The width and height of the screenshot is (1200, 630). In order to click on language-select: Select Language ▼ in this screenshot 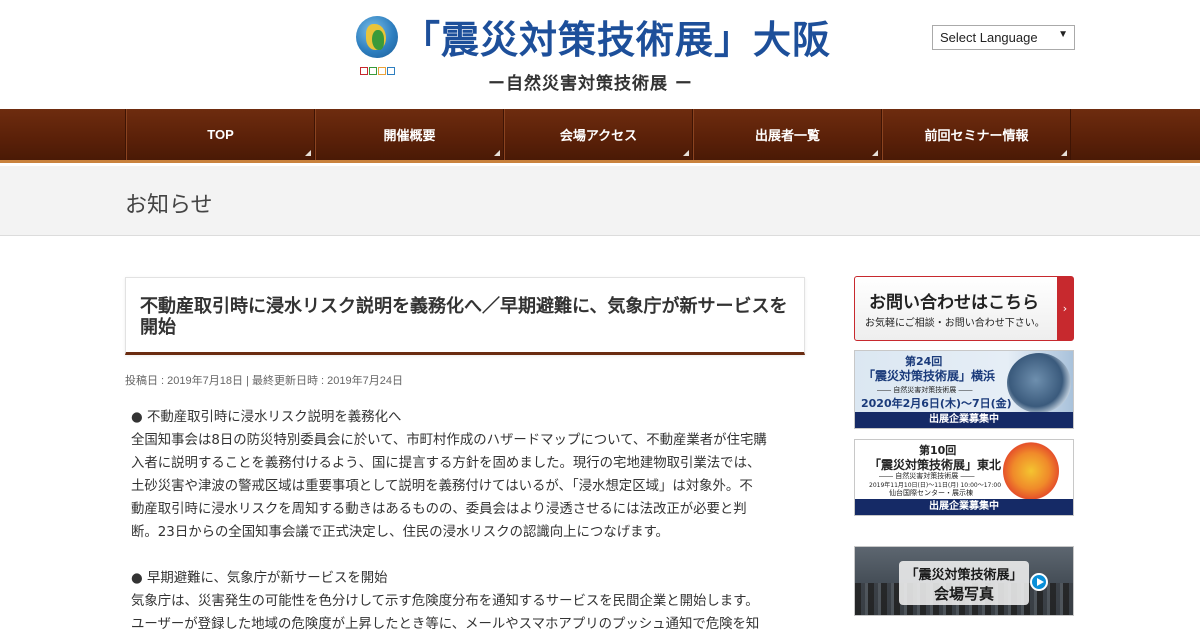, I will do `click(1003, 37)`.